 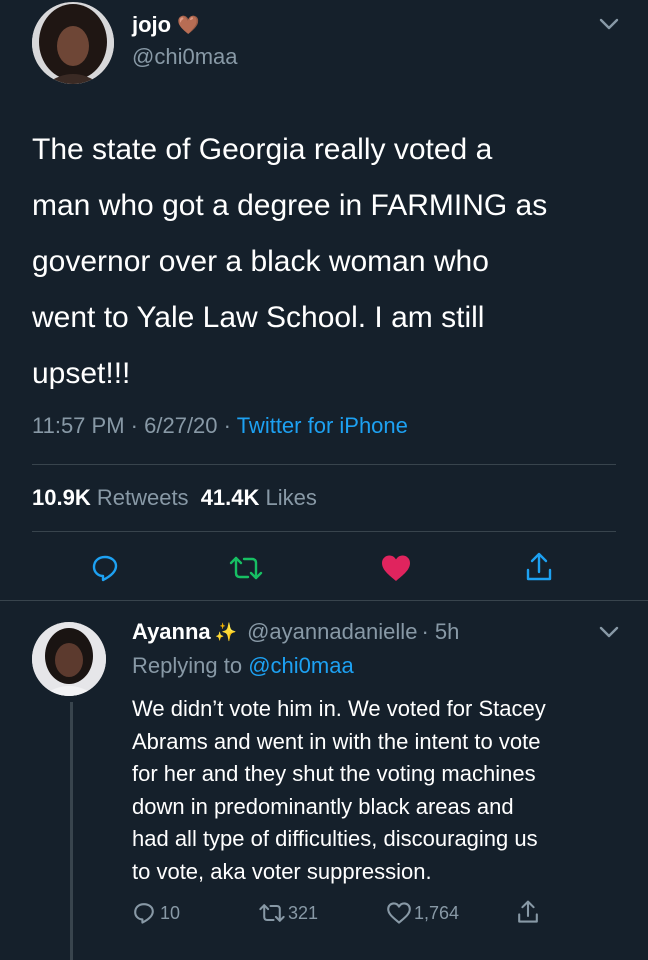 What do you see at coordinates (301, 665) in the screenshot?
I see `replying-to-handle: @chi0maa` at bounding box center [301, 665].